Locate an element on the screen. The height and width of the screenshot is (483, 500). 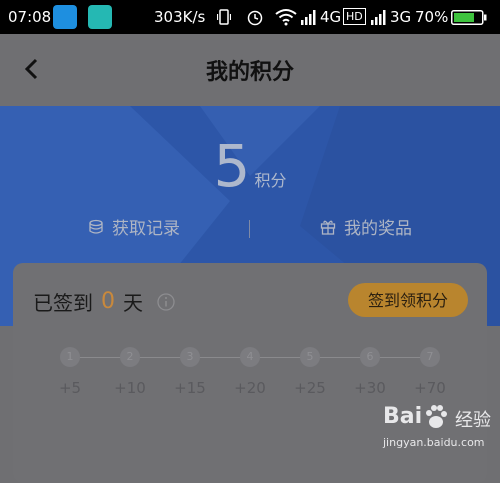
prize-link-label: 我的奖品 is located at coordinates (378, 229).